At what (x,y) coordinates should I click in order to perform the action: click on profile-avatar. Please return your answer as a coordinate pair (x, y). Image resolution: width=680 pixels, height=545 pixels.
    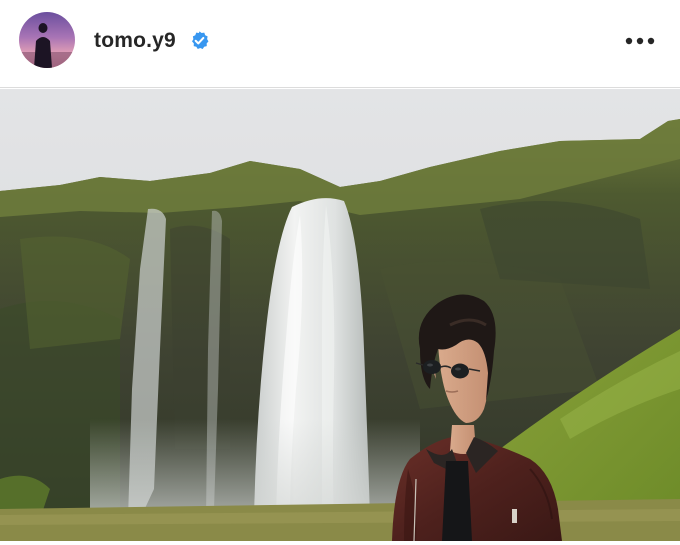
    Looking at the image, I should click on (47, 40).